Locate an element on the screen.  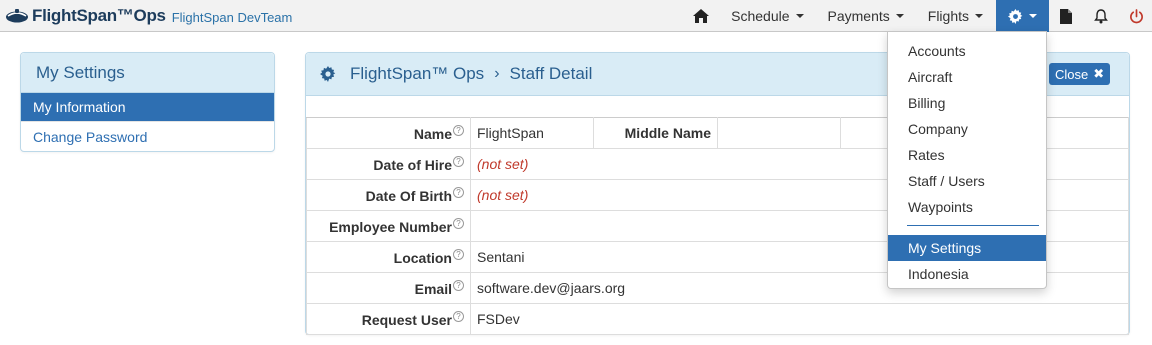
breadcrumb-root: FlightSpan™ Ops is located at coordinates (417, 74).